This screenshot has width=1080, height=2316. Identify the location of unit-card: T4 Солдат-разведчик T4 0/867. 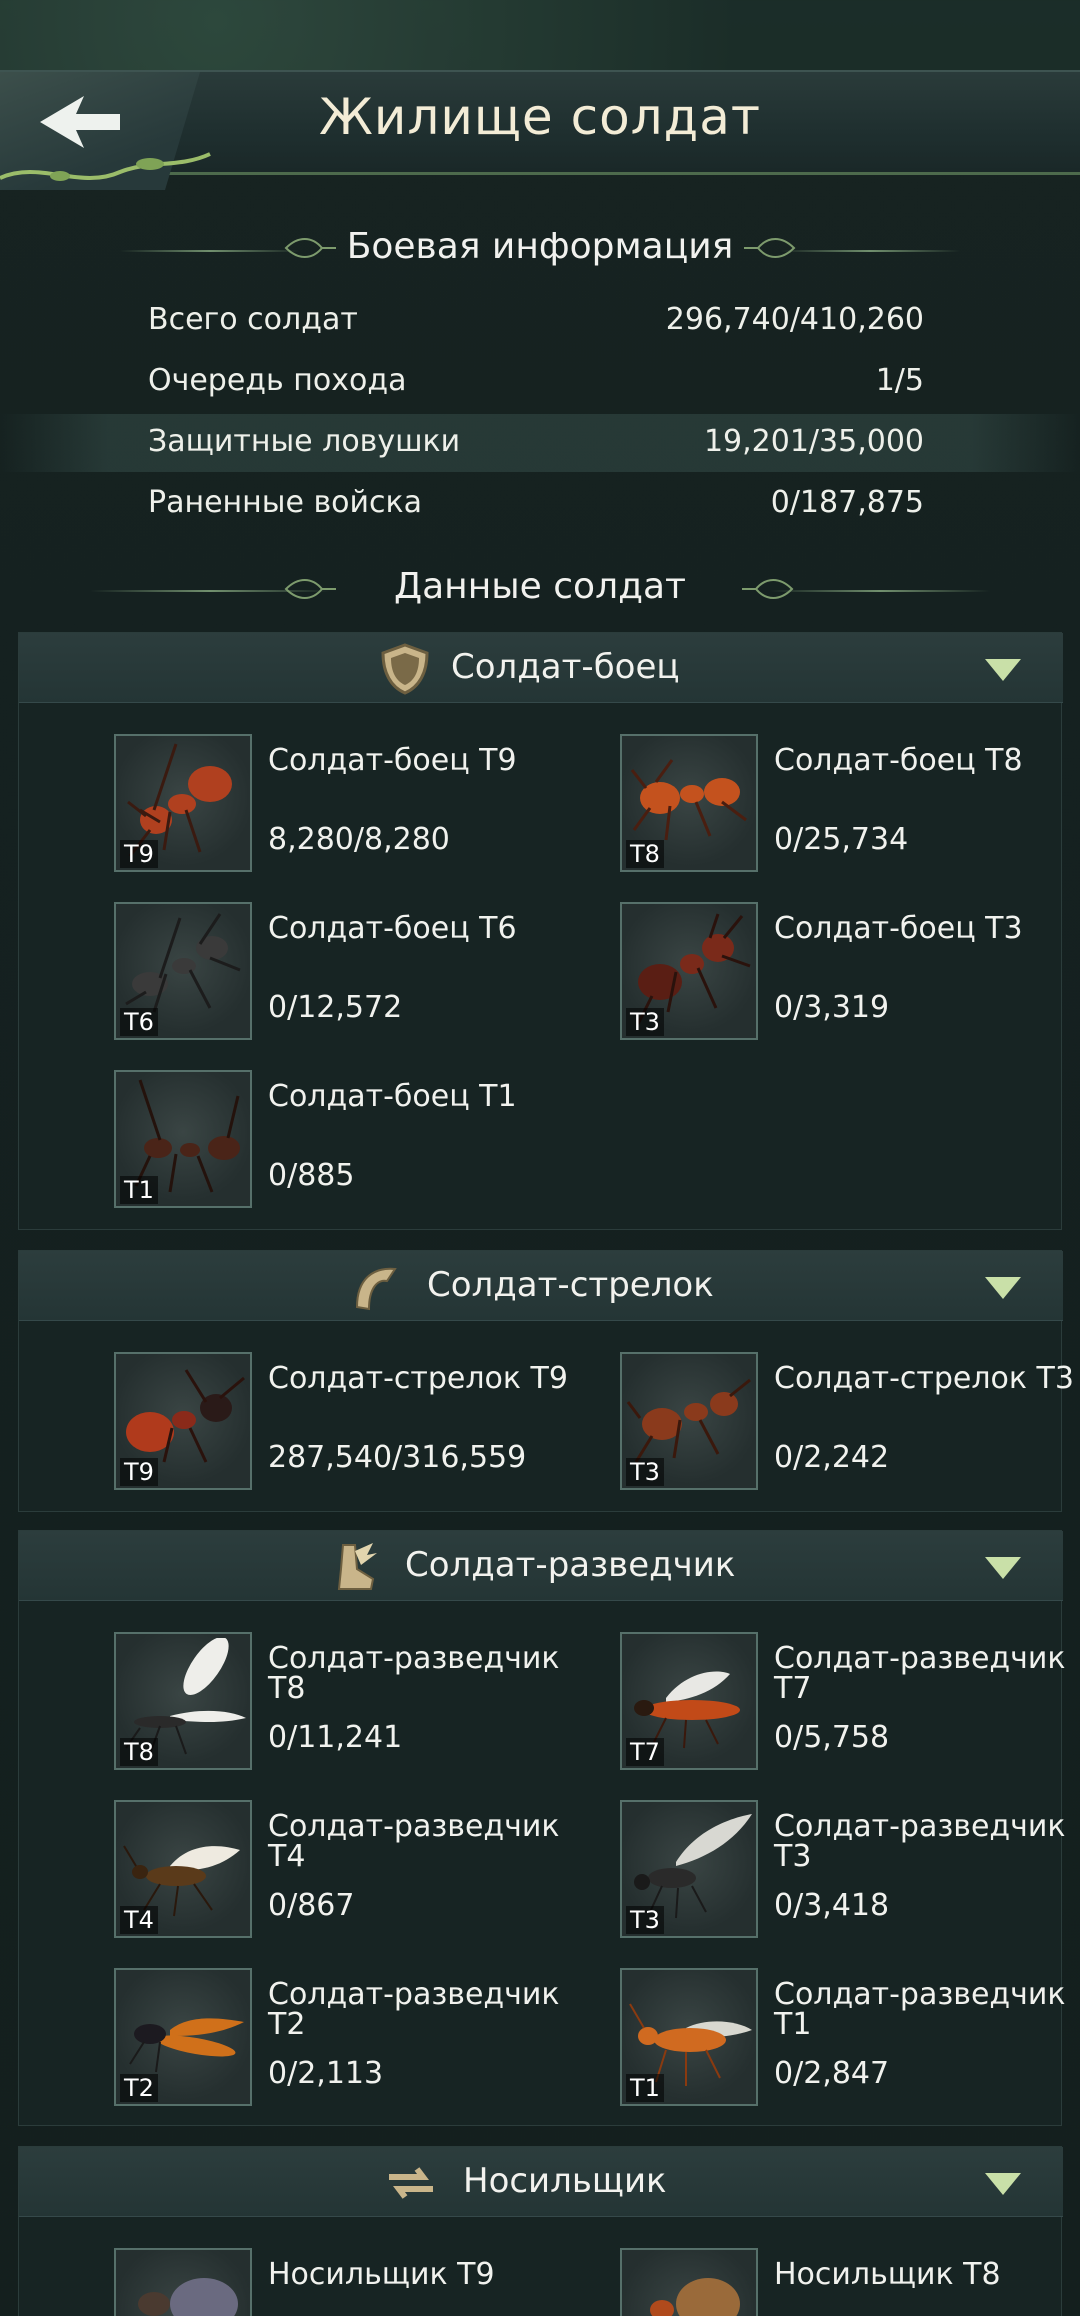
(349, 1870).